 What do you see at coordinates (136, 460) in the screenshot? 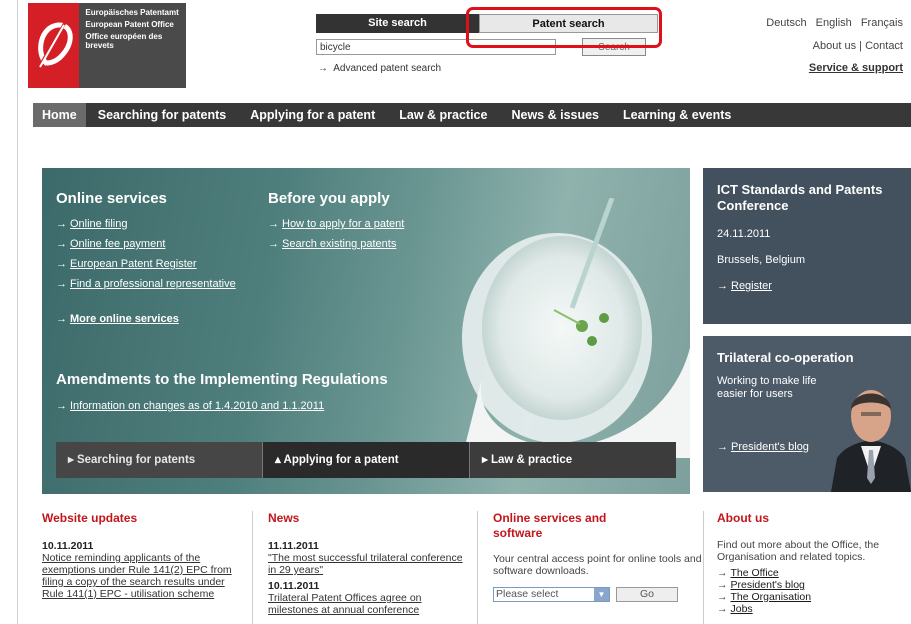
I see `hero-tab-searching-label: Searching for patents` at bounding box center [136, 460].